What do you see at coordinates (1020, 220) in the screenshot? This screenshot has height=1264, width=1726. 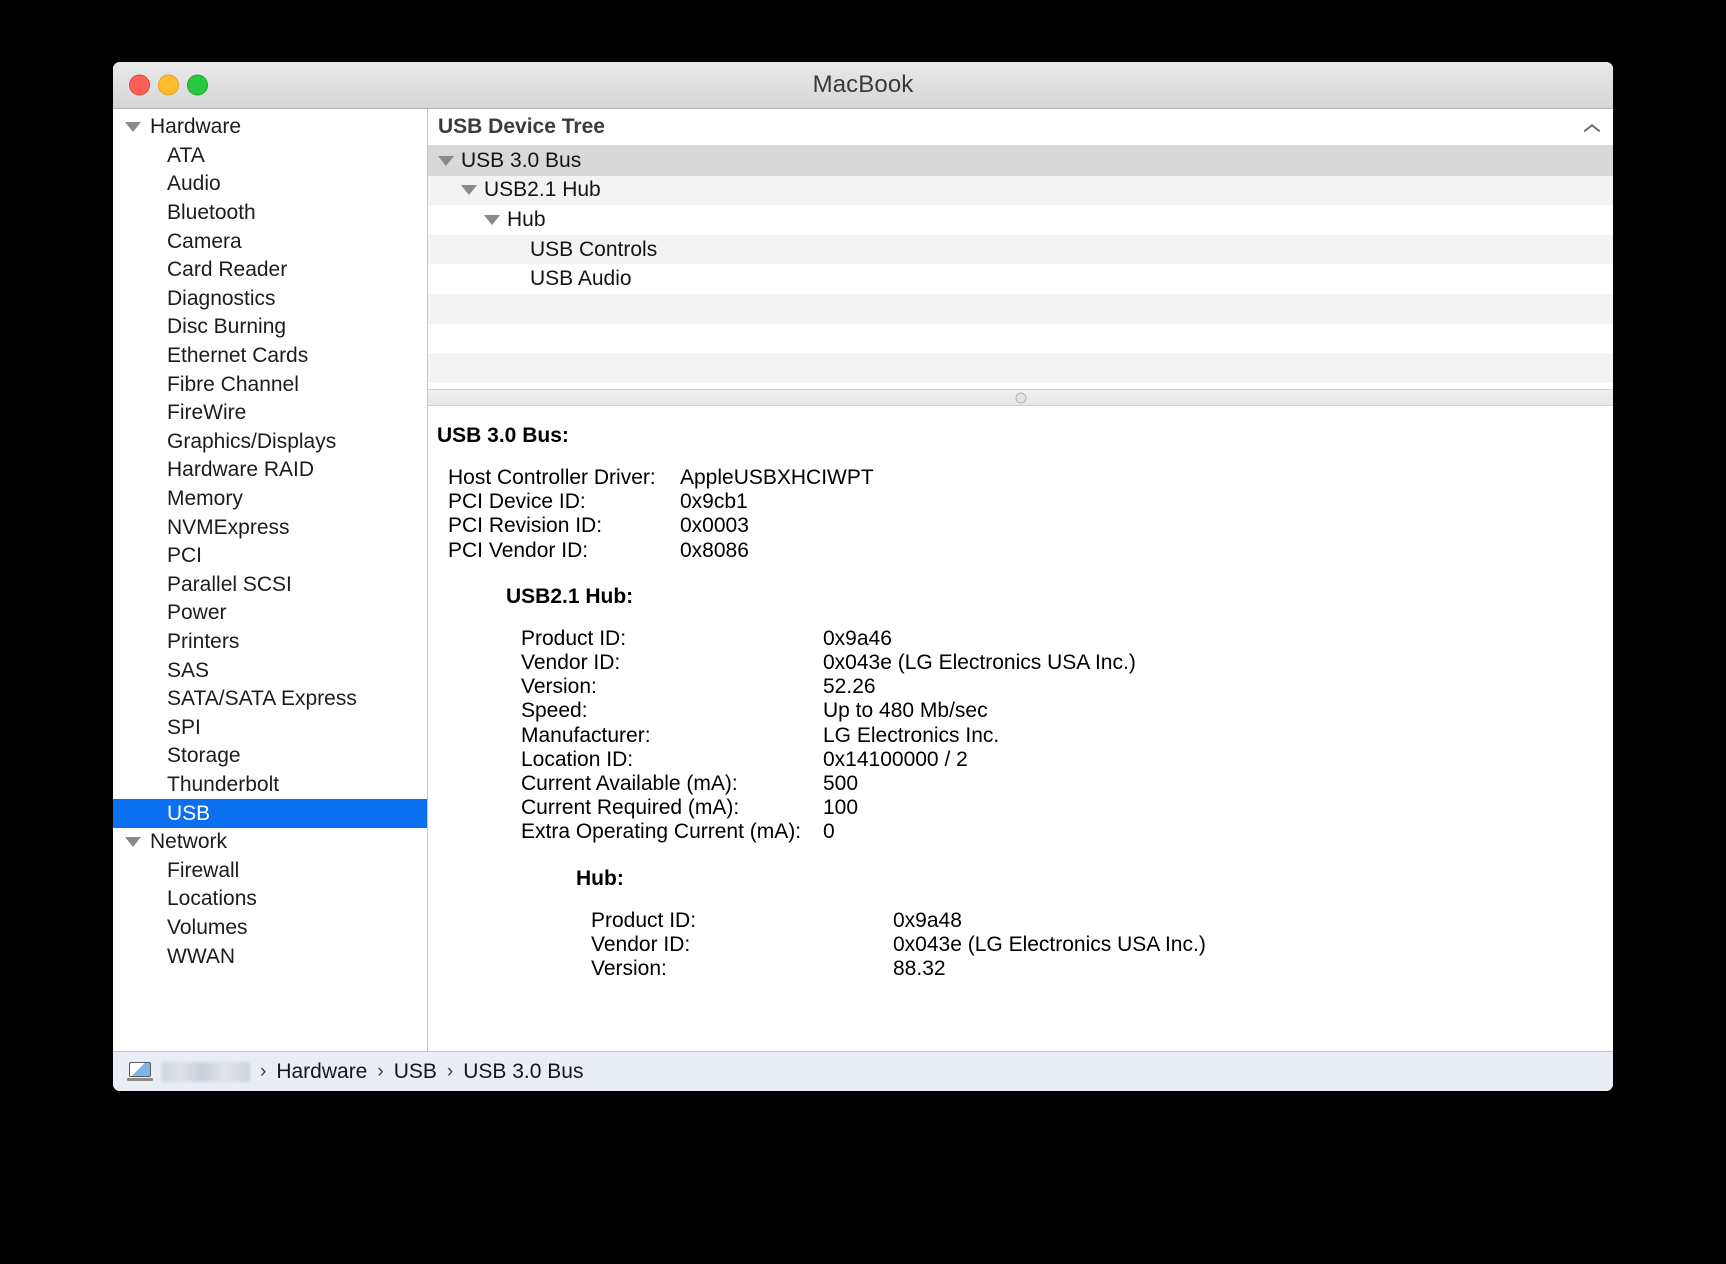 I see `tree-row-hub: Hub` at bounding box center [1020, 220].